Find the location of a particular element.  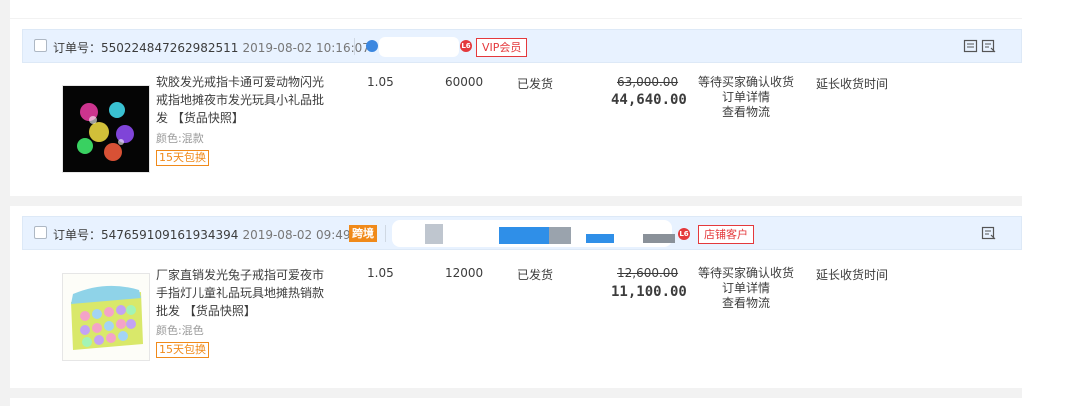

original-total: 63,000.00 is located at coordinates (648, 82).